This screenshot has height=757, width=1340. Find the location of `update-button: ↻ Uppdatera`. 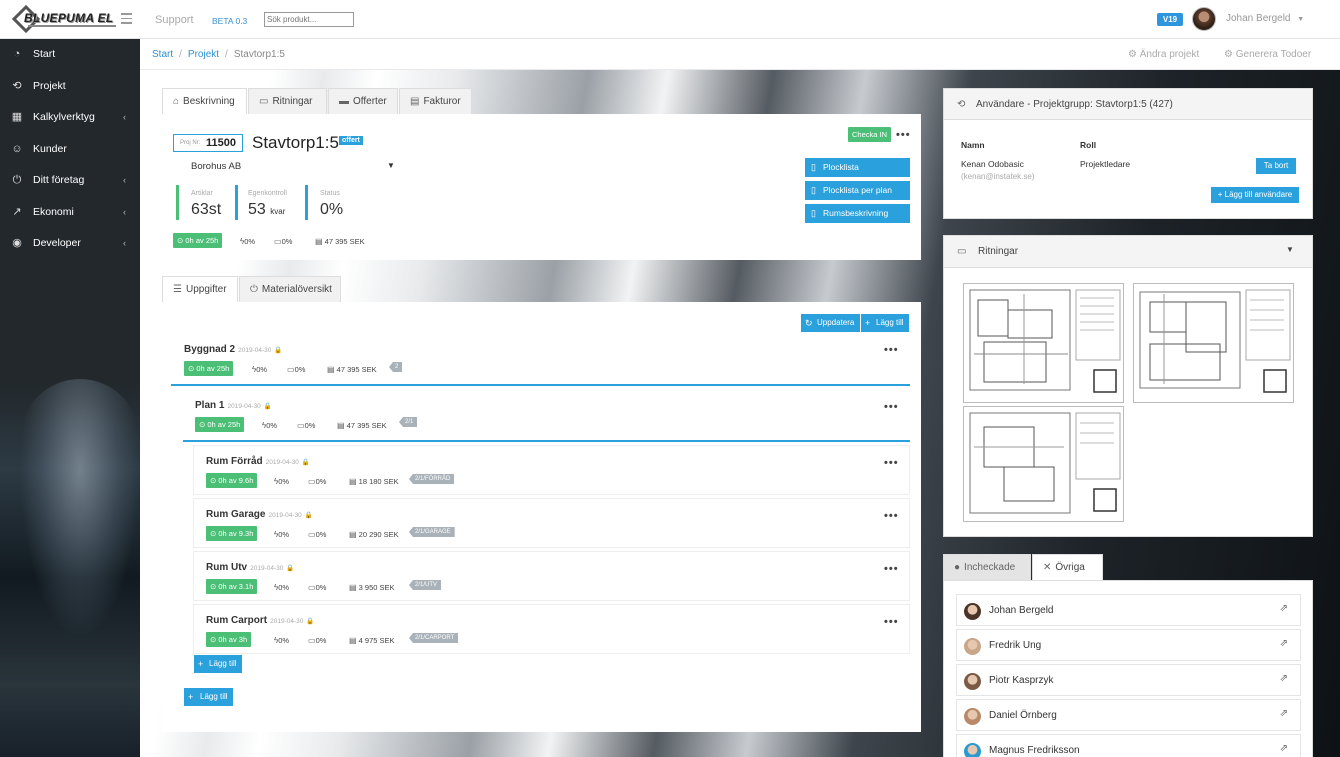

update-button: ↻ Uppdatera is located at coordinates (830, 323).